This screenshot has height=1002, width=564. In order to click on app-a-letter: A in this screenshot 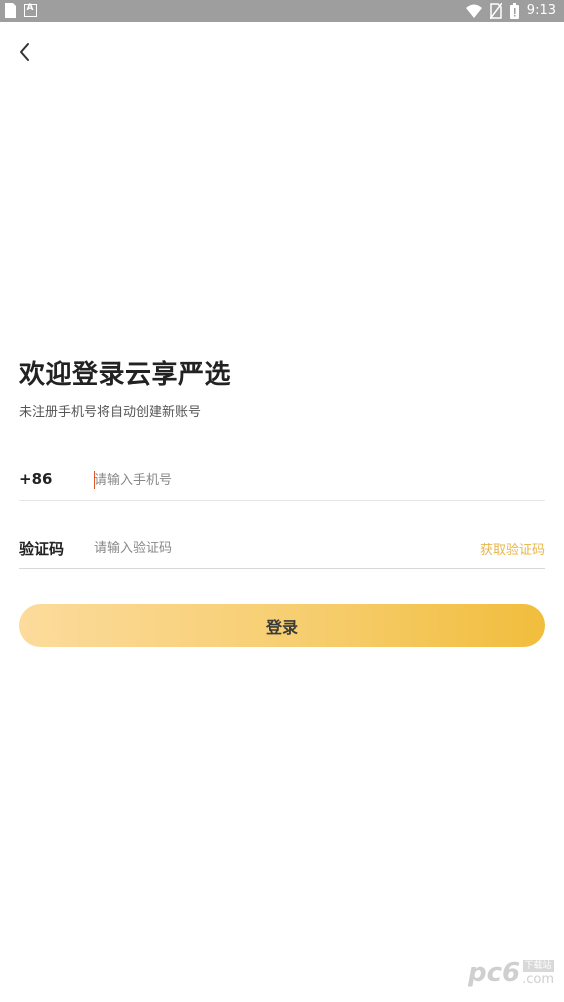, I will do `click(30, 8)`.